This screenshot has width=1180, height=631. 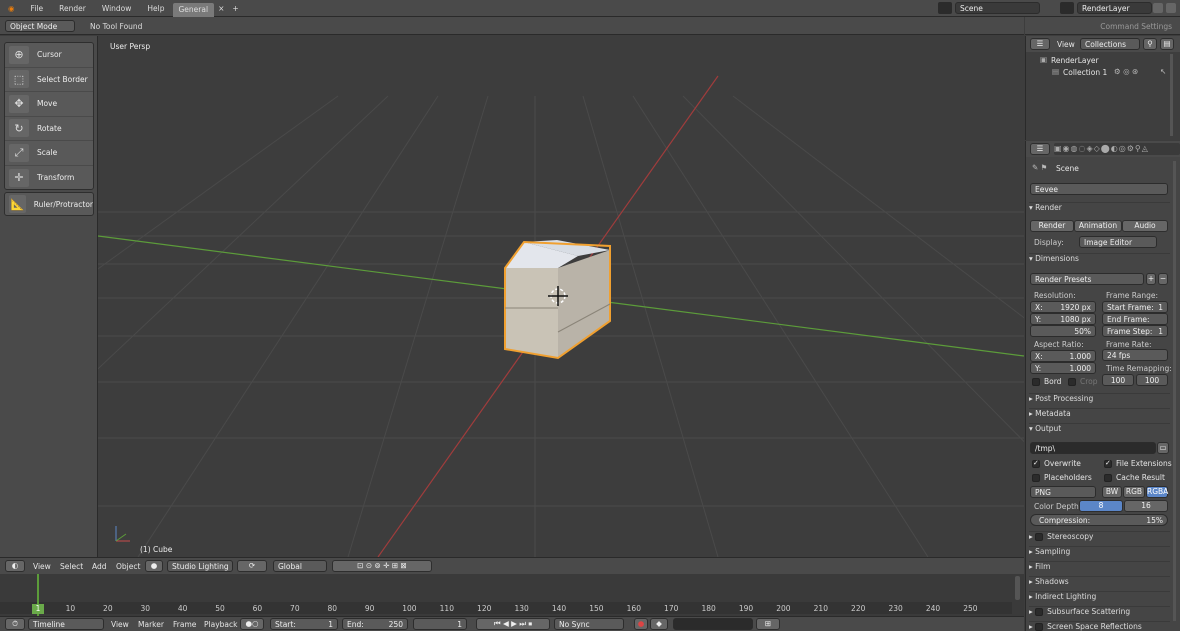 What do you see at coordinates (382, 566) in the screenshot?
I see `snap-buttons: ⊡ ⊙ ⊚ ✛ ⊞ ⊠` at bounding box center [382, 566].